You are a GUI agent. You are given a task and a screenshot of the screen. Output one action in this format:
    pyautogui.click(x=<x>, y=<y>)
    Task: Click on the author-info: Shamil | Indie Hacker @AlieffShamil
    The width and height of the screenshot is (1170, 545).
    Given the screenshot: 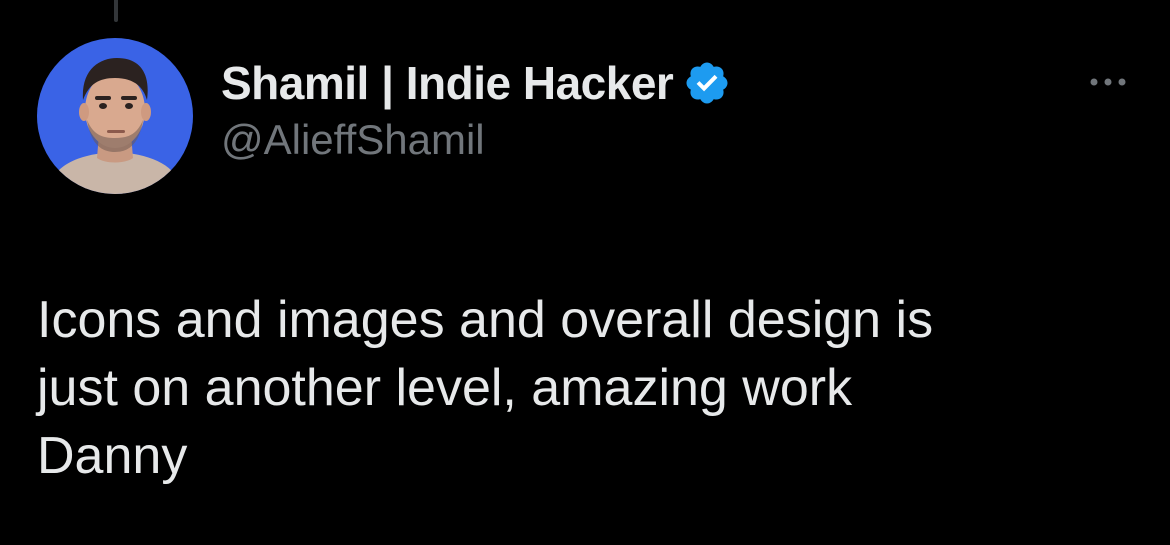 What is the action you would take?
    pyautogui.click(x=476, y=109)
    